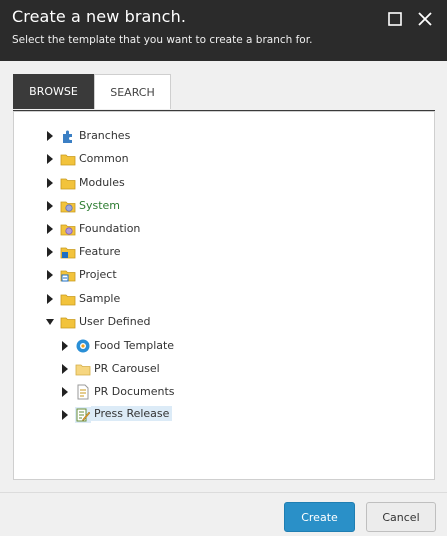 The image size is (447, 536). What do you see at coordinates (119, 275) in the screenshot?
I see `tree-node-project: Project` at bounding box center [119, 275].